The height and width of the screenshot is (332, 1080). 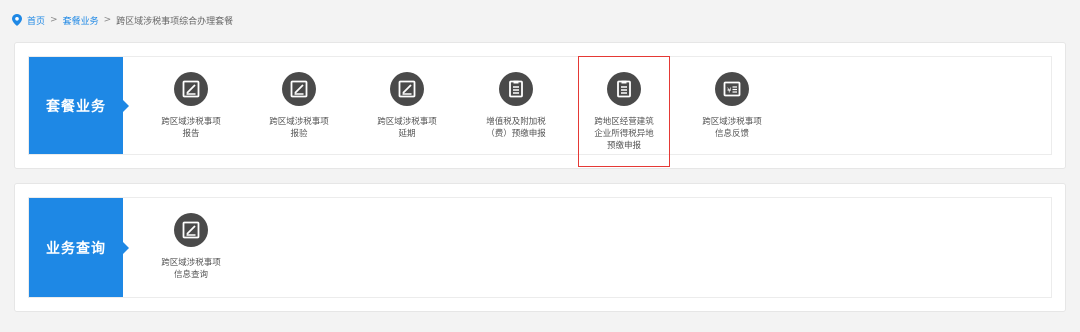 What do you see at coordinates (407, 128) in the screenshot?
I see `service-item-label: 跨区域涉税事项 延期` at bounding box center [407, 128].